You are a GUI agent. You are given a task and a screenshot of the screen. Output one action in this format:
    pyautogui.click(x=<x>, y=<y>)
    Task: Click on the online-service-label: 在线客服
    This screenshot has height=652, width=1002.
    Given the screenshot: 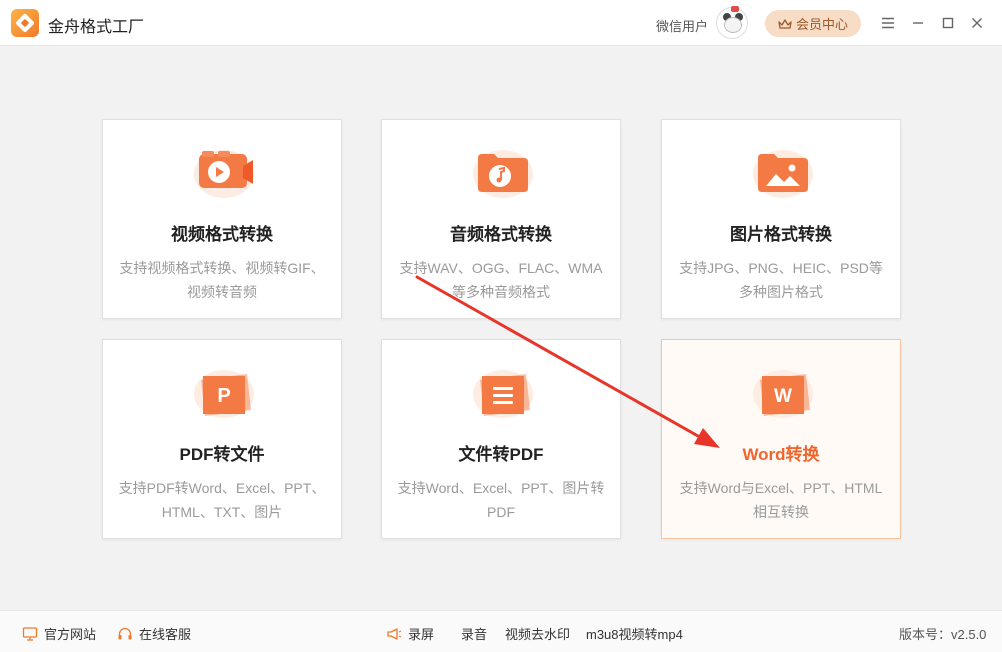 What is the action you would take?
    pyautogui.click(x=165, y=634)
    